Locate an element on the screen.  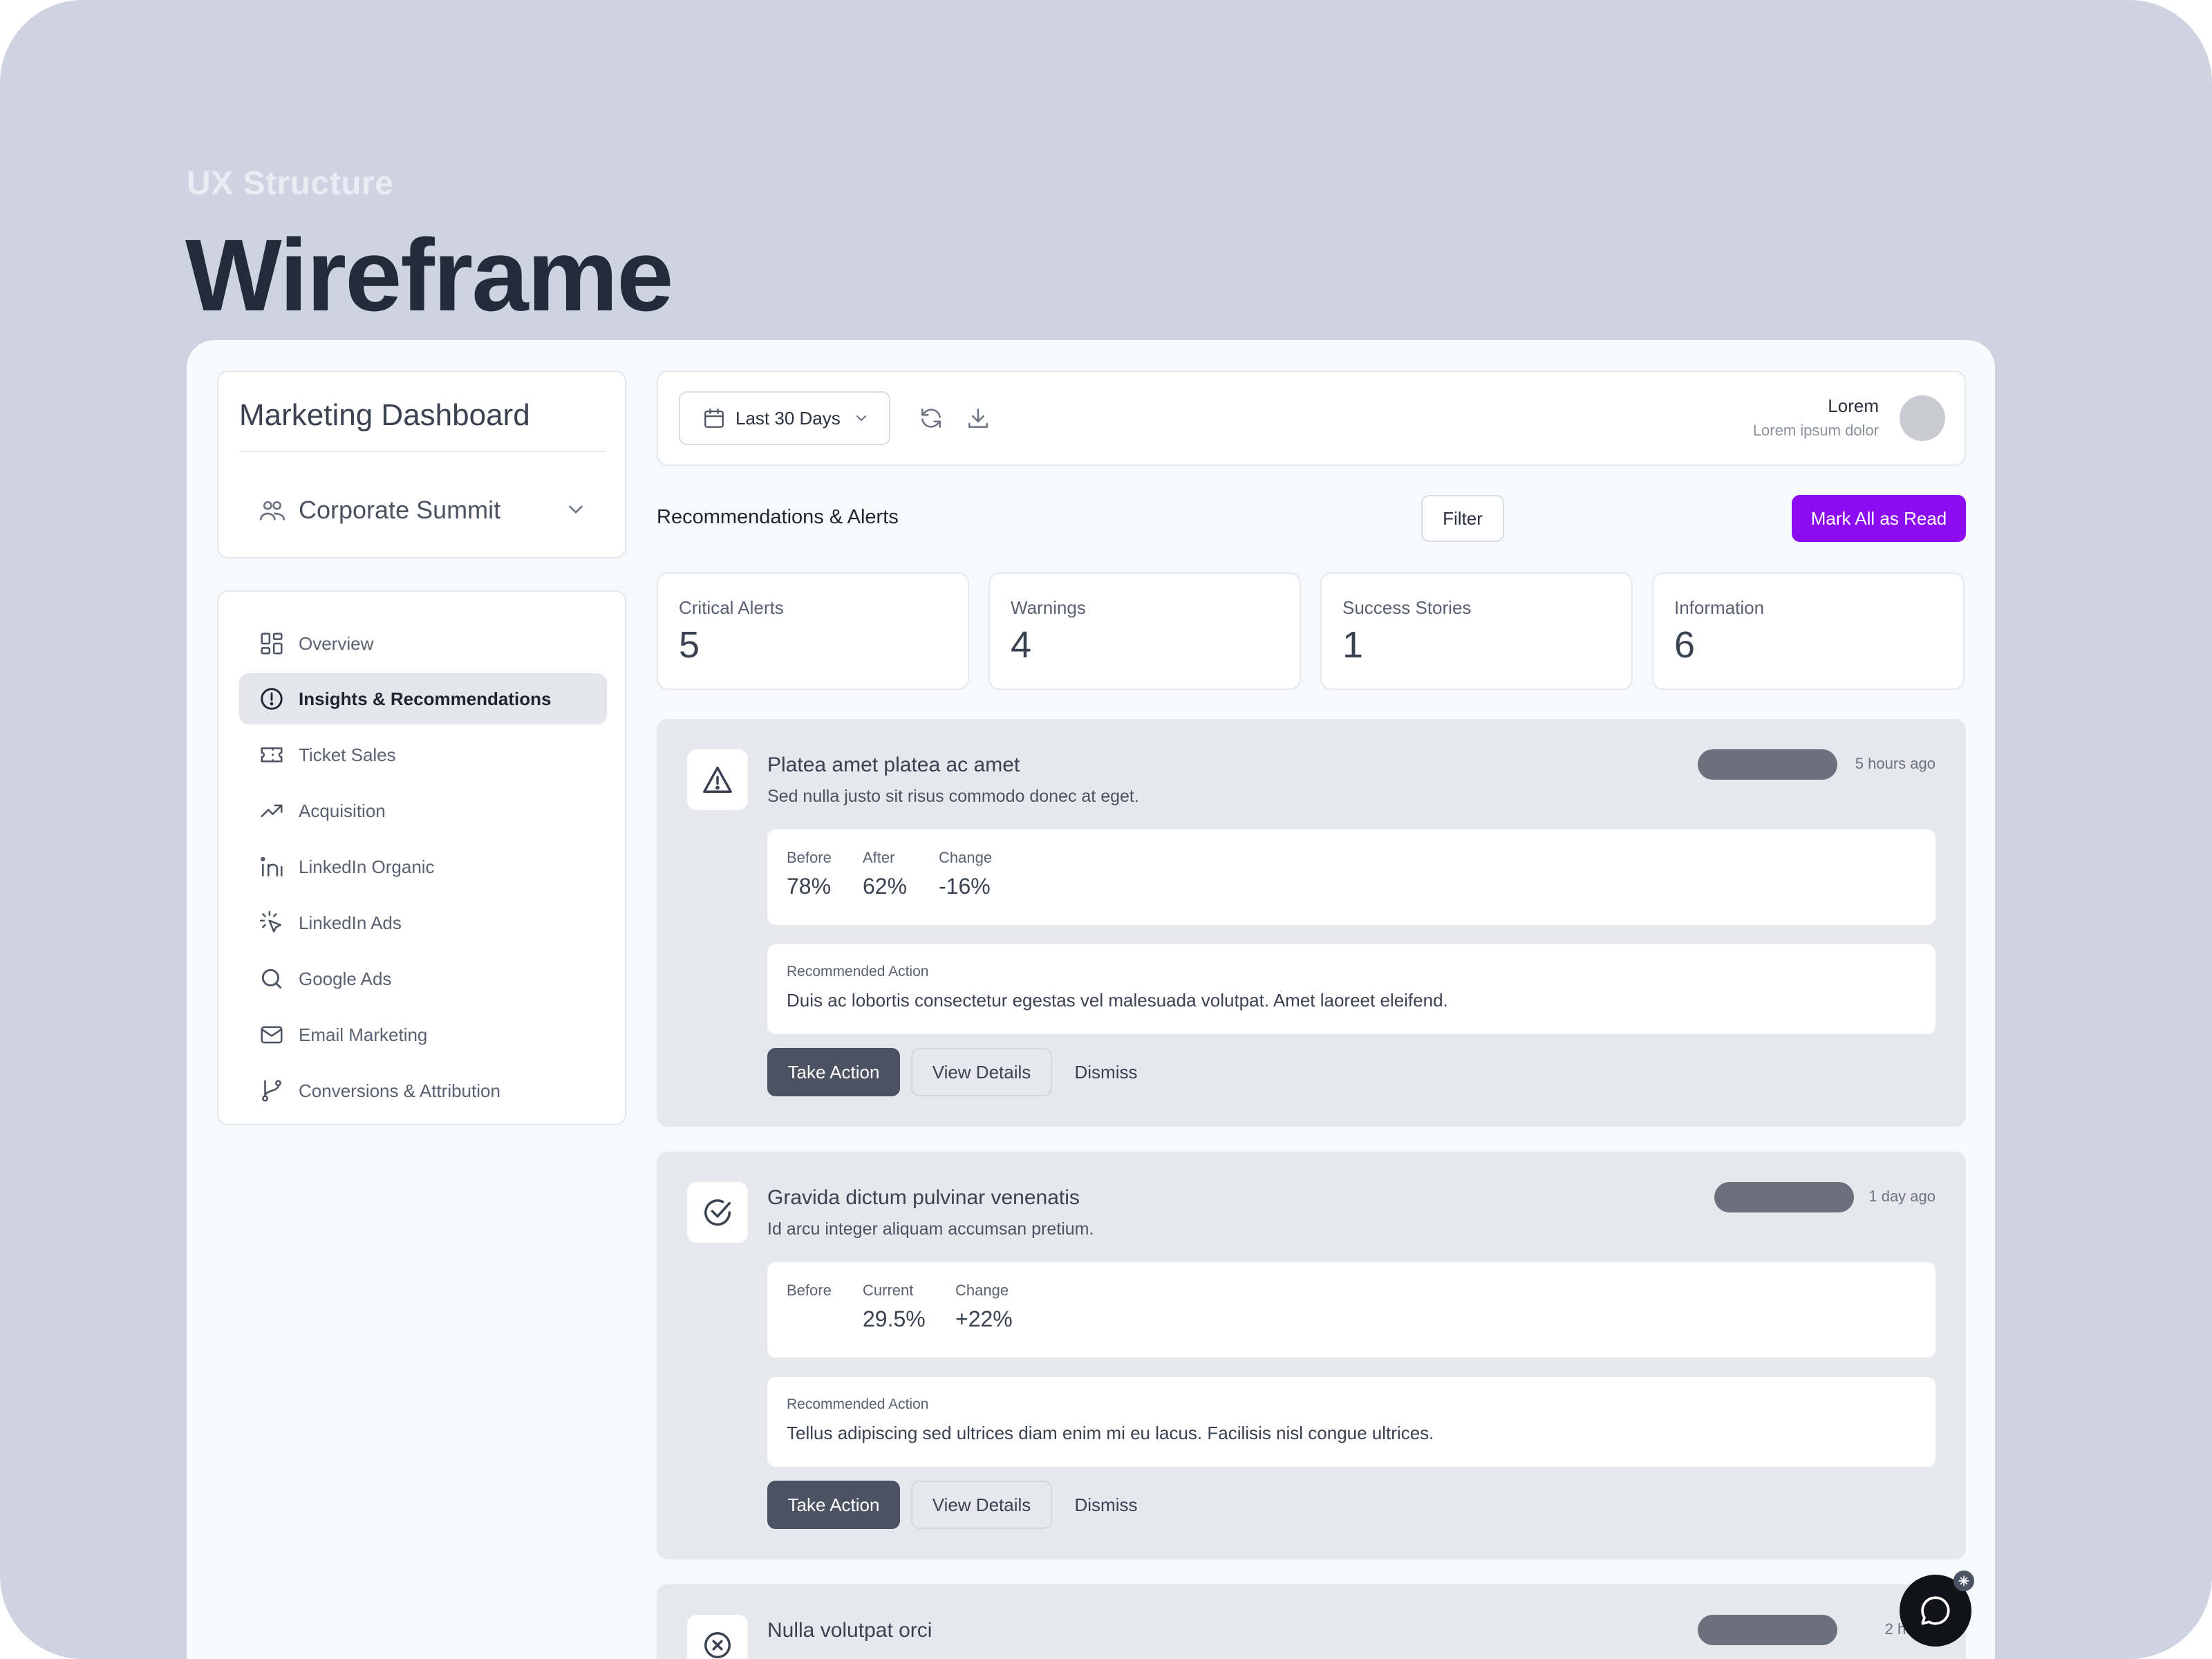
sidebar-item-label: LinkedIn Organic is located at coordinates (367, 866).